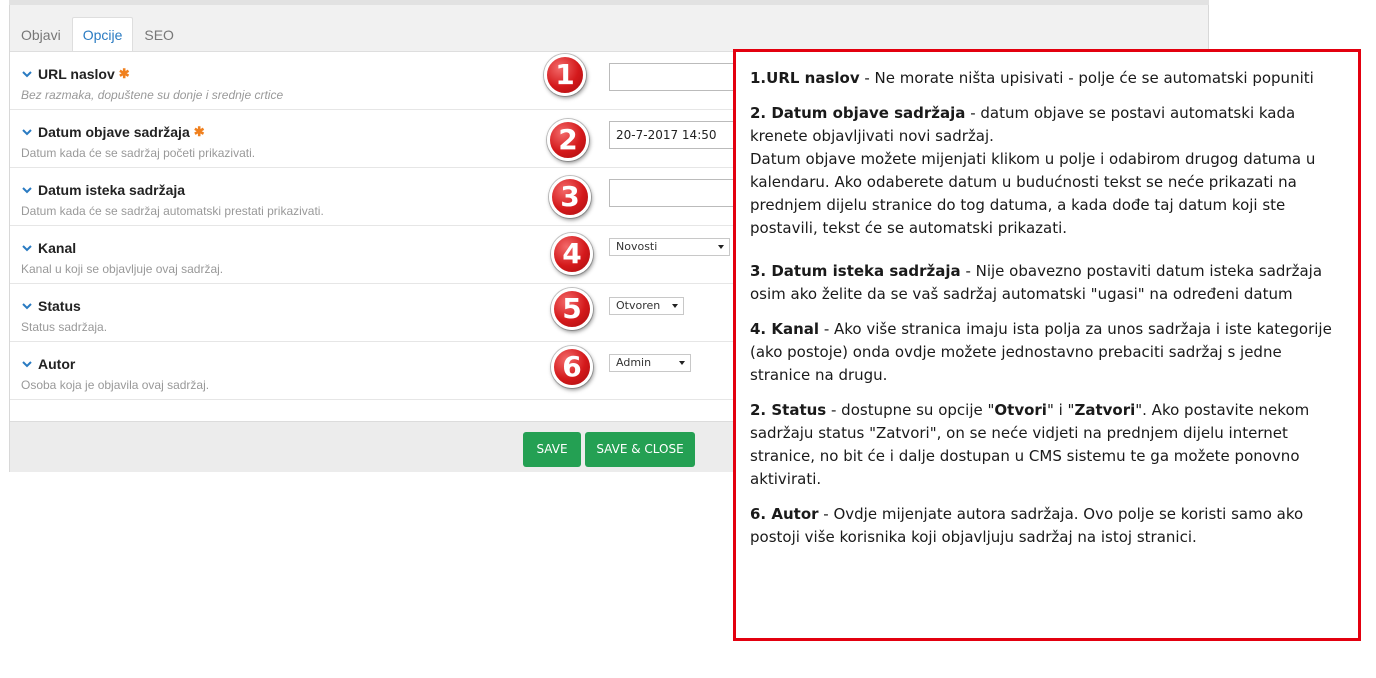 The height and width of the screenshot is (678, 1376). What do you see at coordinates (637, 246) in the screenshot?
I see `kanal-select-value: Novosti` at bounding box center [637, 246].